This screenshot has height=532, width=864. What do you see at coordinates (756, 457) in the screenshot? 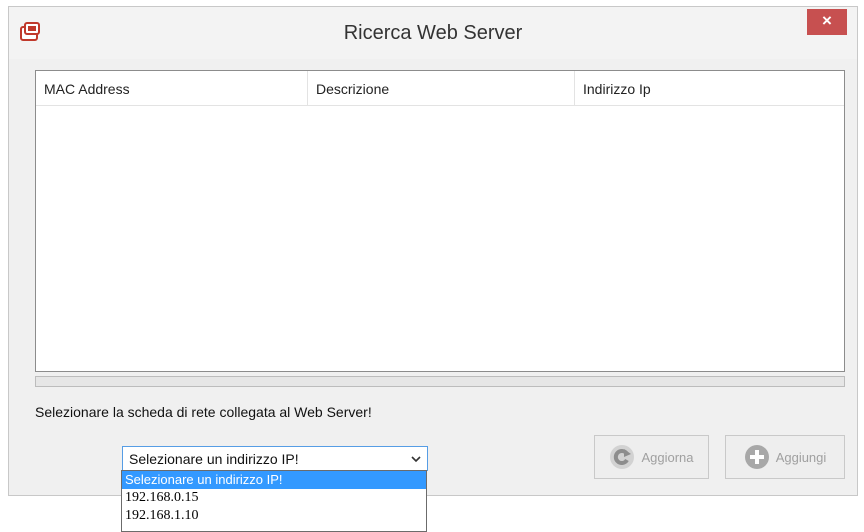
I see `plus-circle-icon` at bounding box center [756, 457].